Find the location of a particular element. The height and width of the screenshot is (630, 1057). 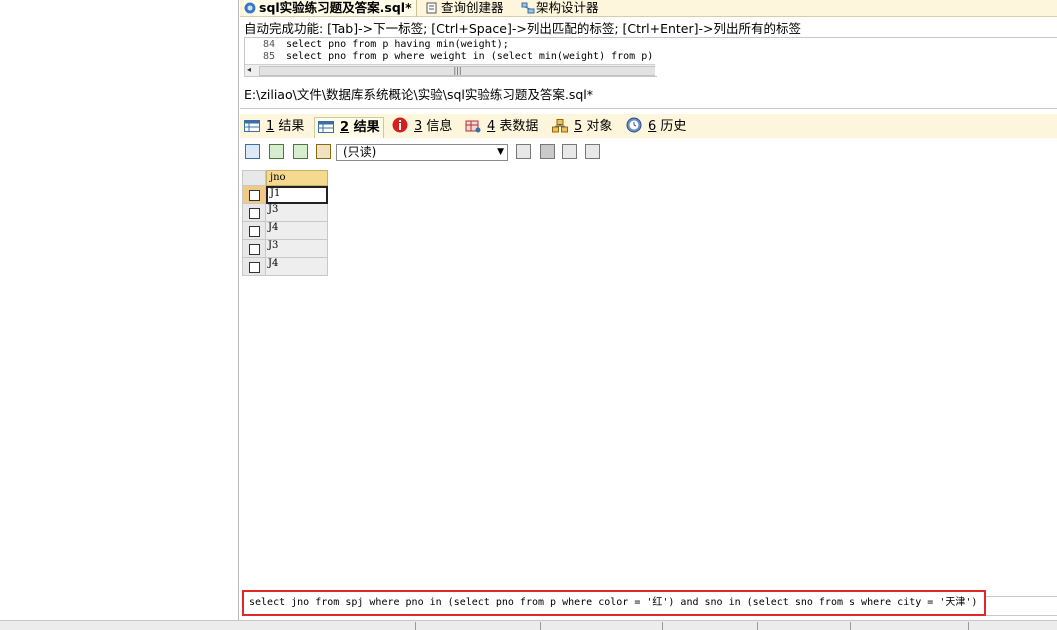

grid-corner is located at coordinates (254, 178).